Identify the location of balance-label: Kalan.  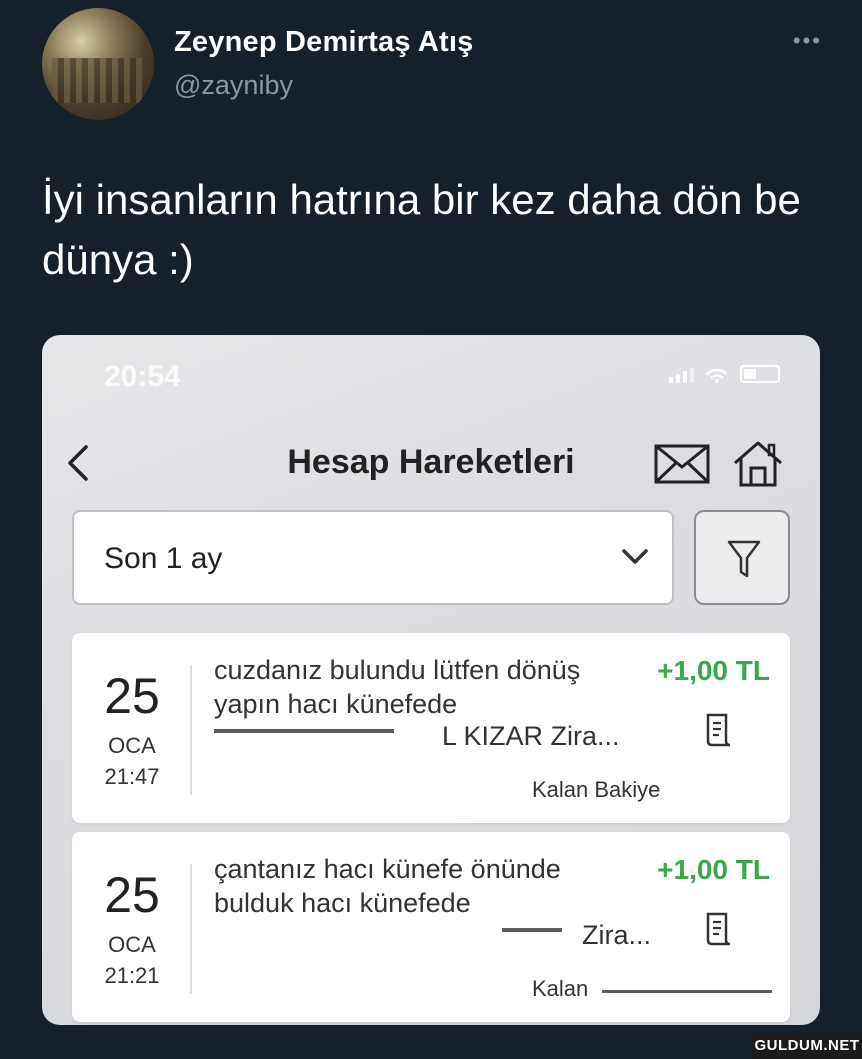
(560, 988).